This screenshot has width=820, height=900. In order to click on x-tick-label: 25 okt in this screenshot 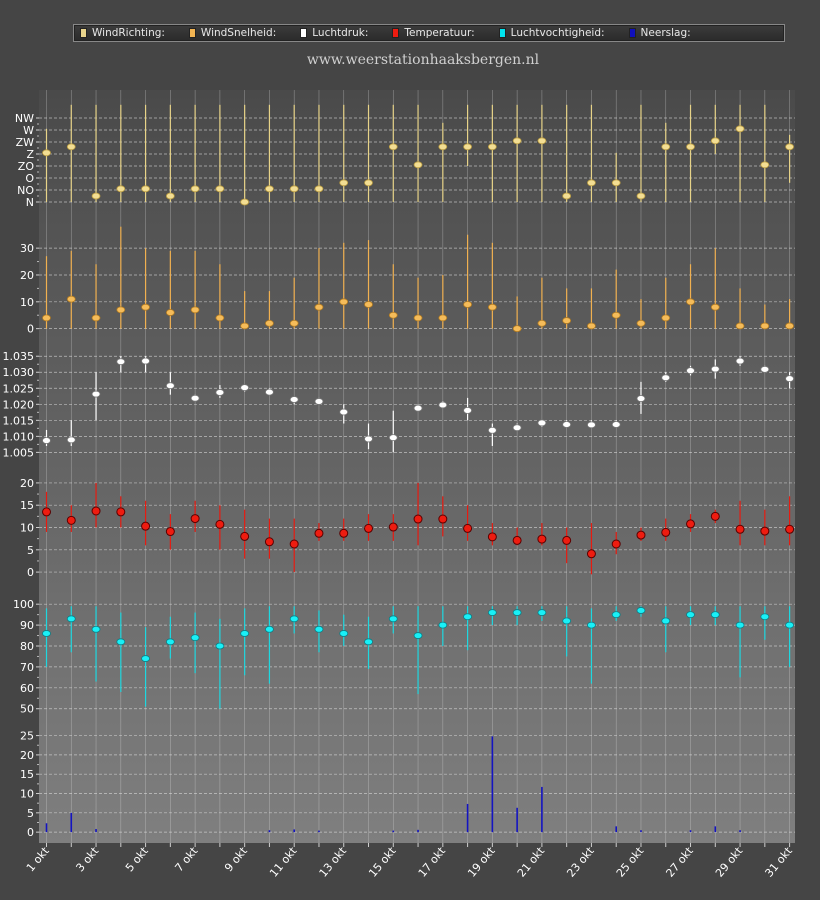, I will do `click(630, 862)`.